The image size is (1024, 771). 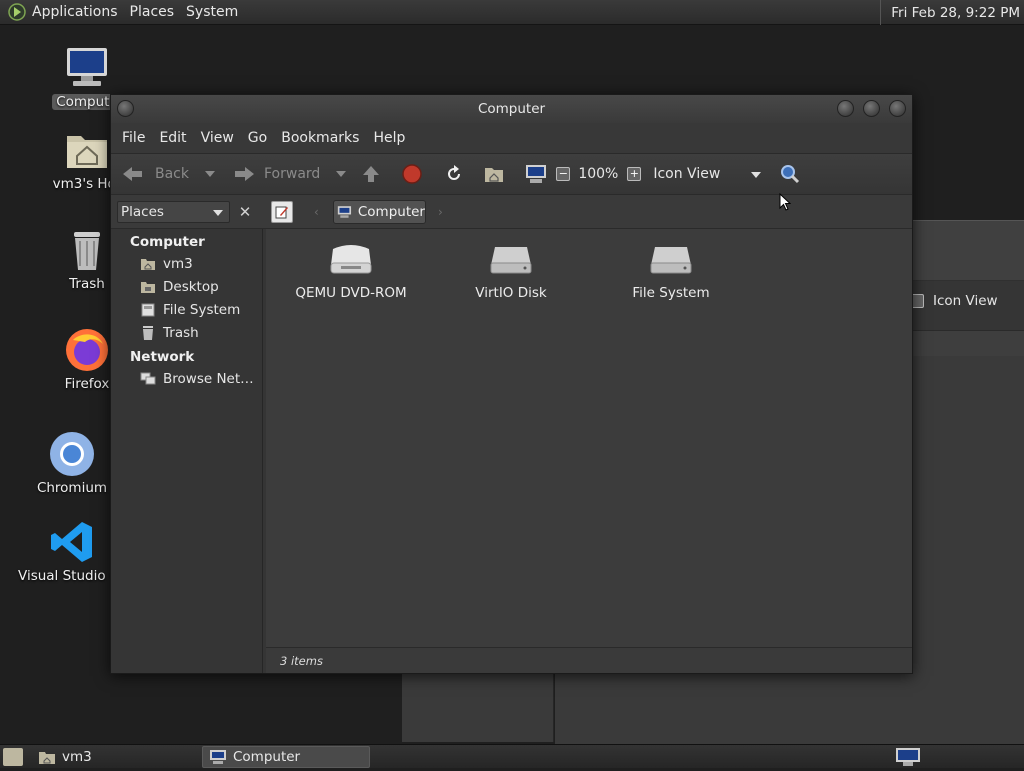 I want to click on main-menu-logo-icon, so click(x=17, y=12).